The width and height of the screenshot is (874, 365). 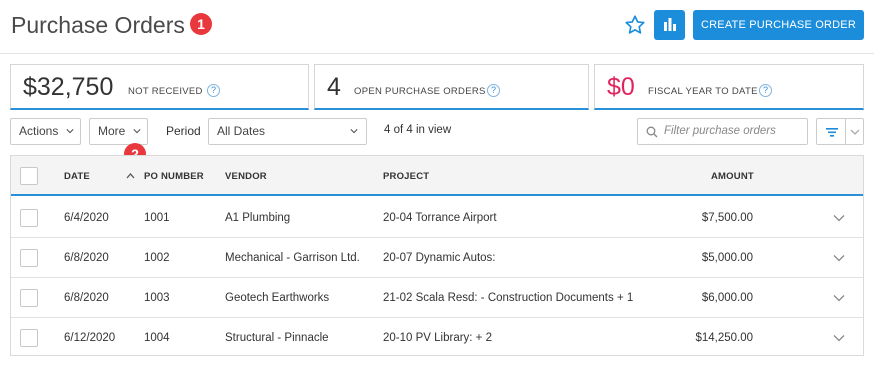 What do you see at coordinates (112, 131) in the screenshot?
I see `more-label: More` at bounding box center [112, 131].